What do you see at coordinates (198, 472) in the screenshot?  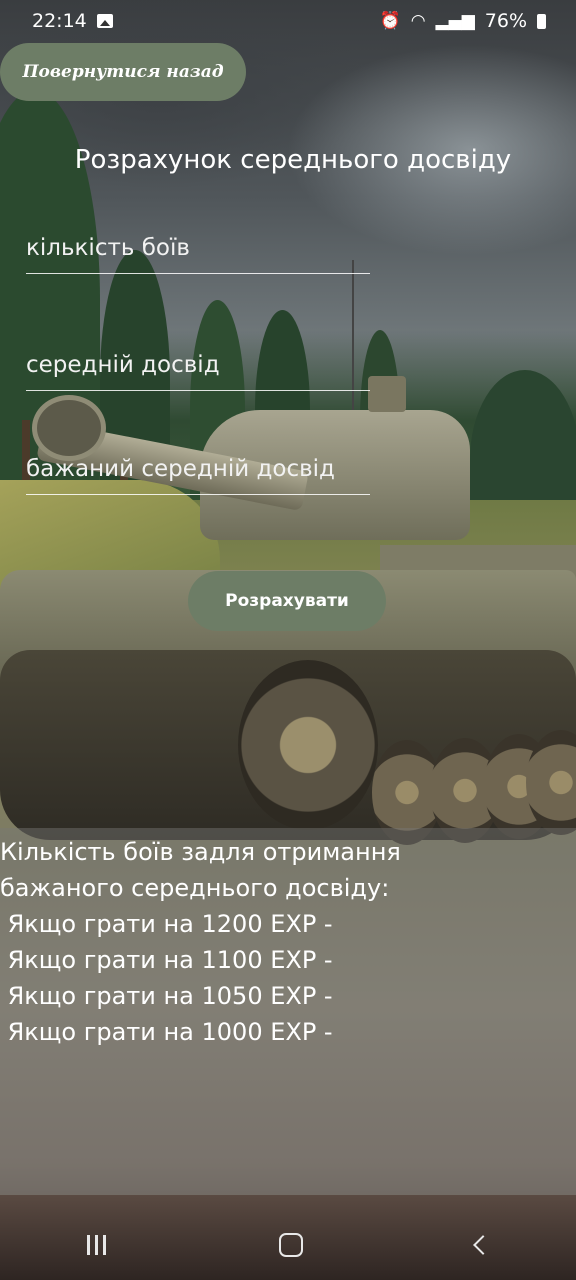 I see `target-avg-exp-input: бажаний середній досвід` at bounding box center [198, 472].